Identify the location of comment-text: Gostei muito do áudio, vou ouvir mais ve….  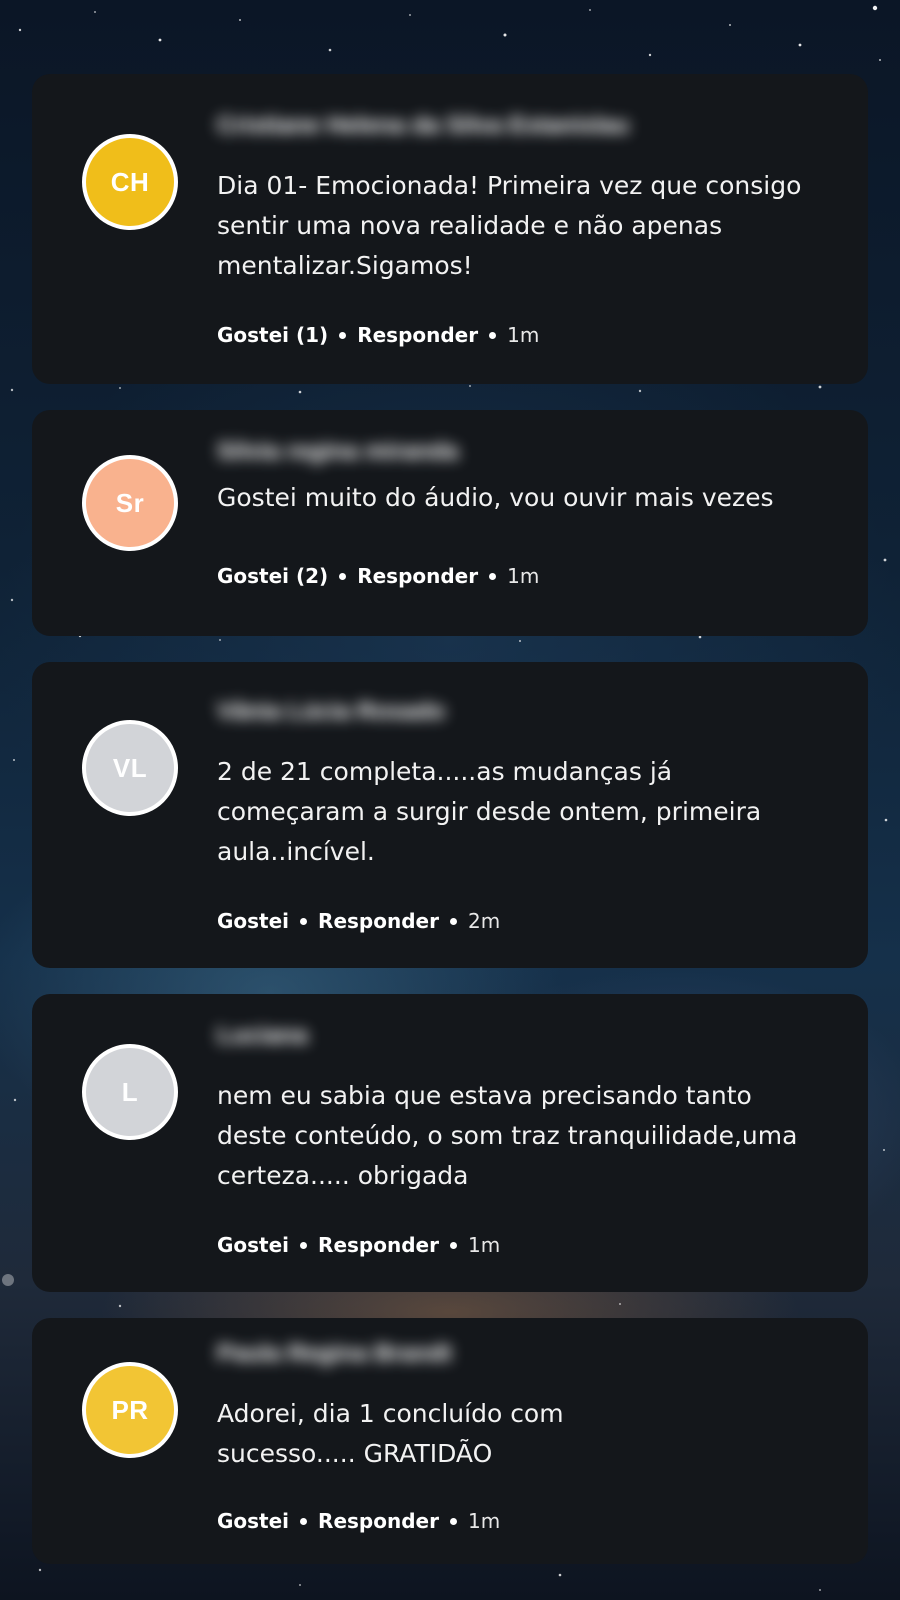
(495, 497).